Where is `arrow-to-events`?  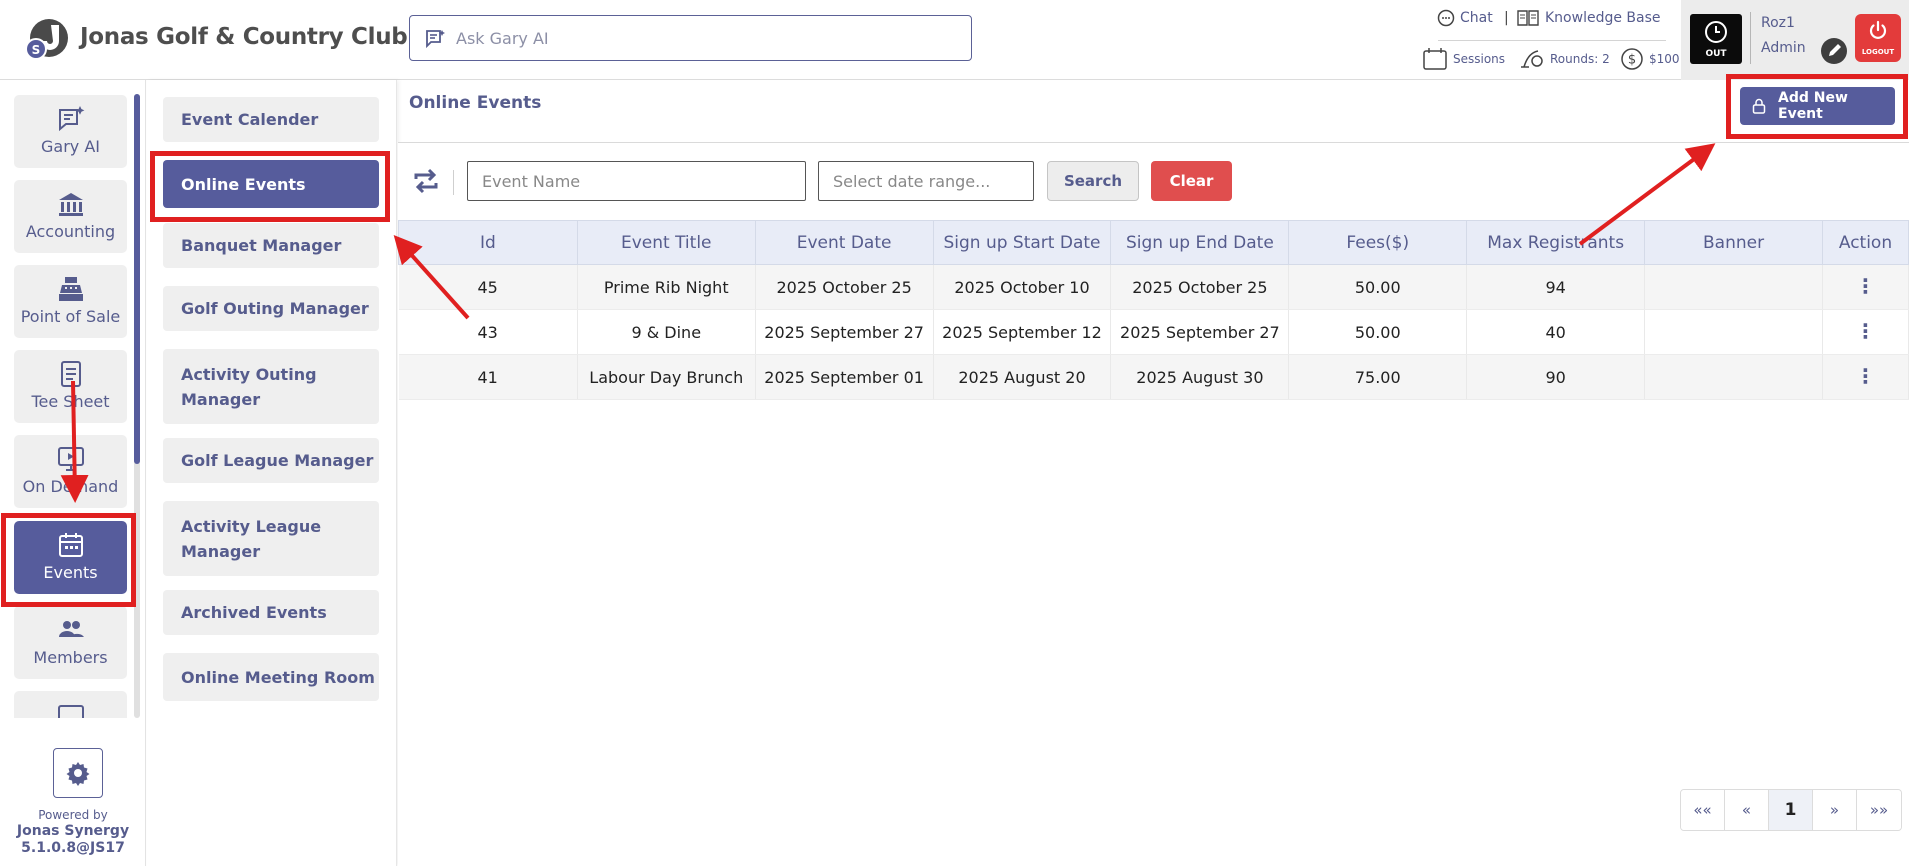
arrow-to-events is located at coordinates (74, 441).